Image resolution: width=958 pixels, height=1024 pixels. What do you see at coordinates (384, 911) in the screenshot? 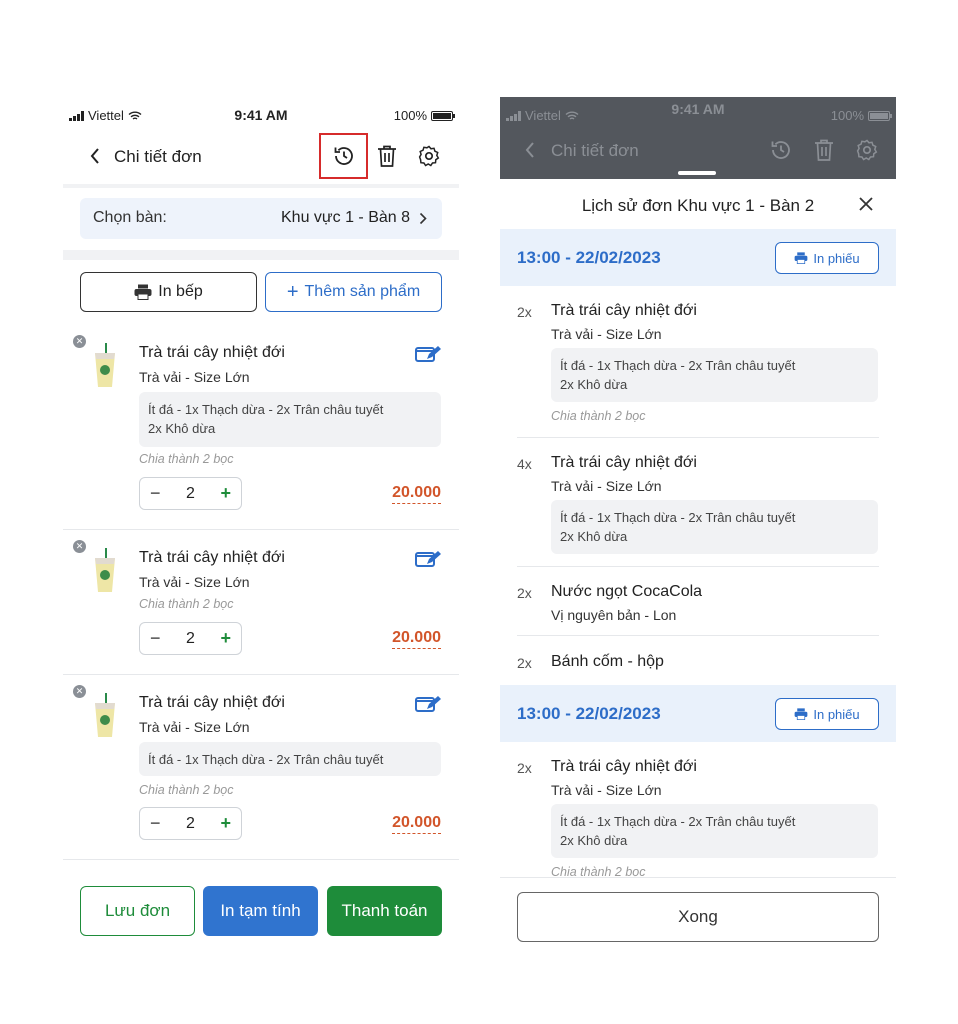
I see `pay-button: Thanh toán` at bounding box center [384, 911].